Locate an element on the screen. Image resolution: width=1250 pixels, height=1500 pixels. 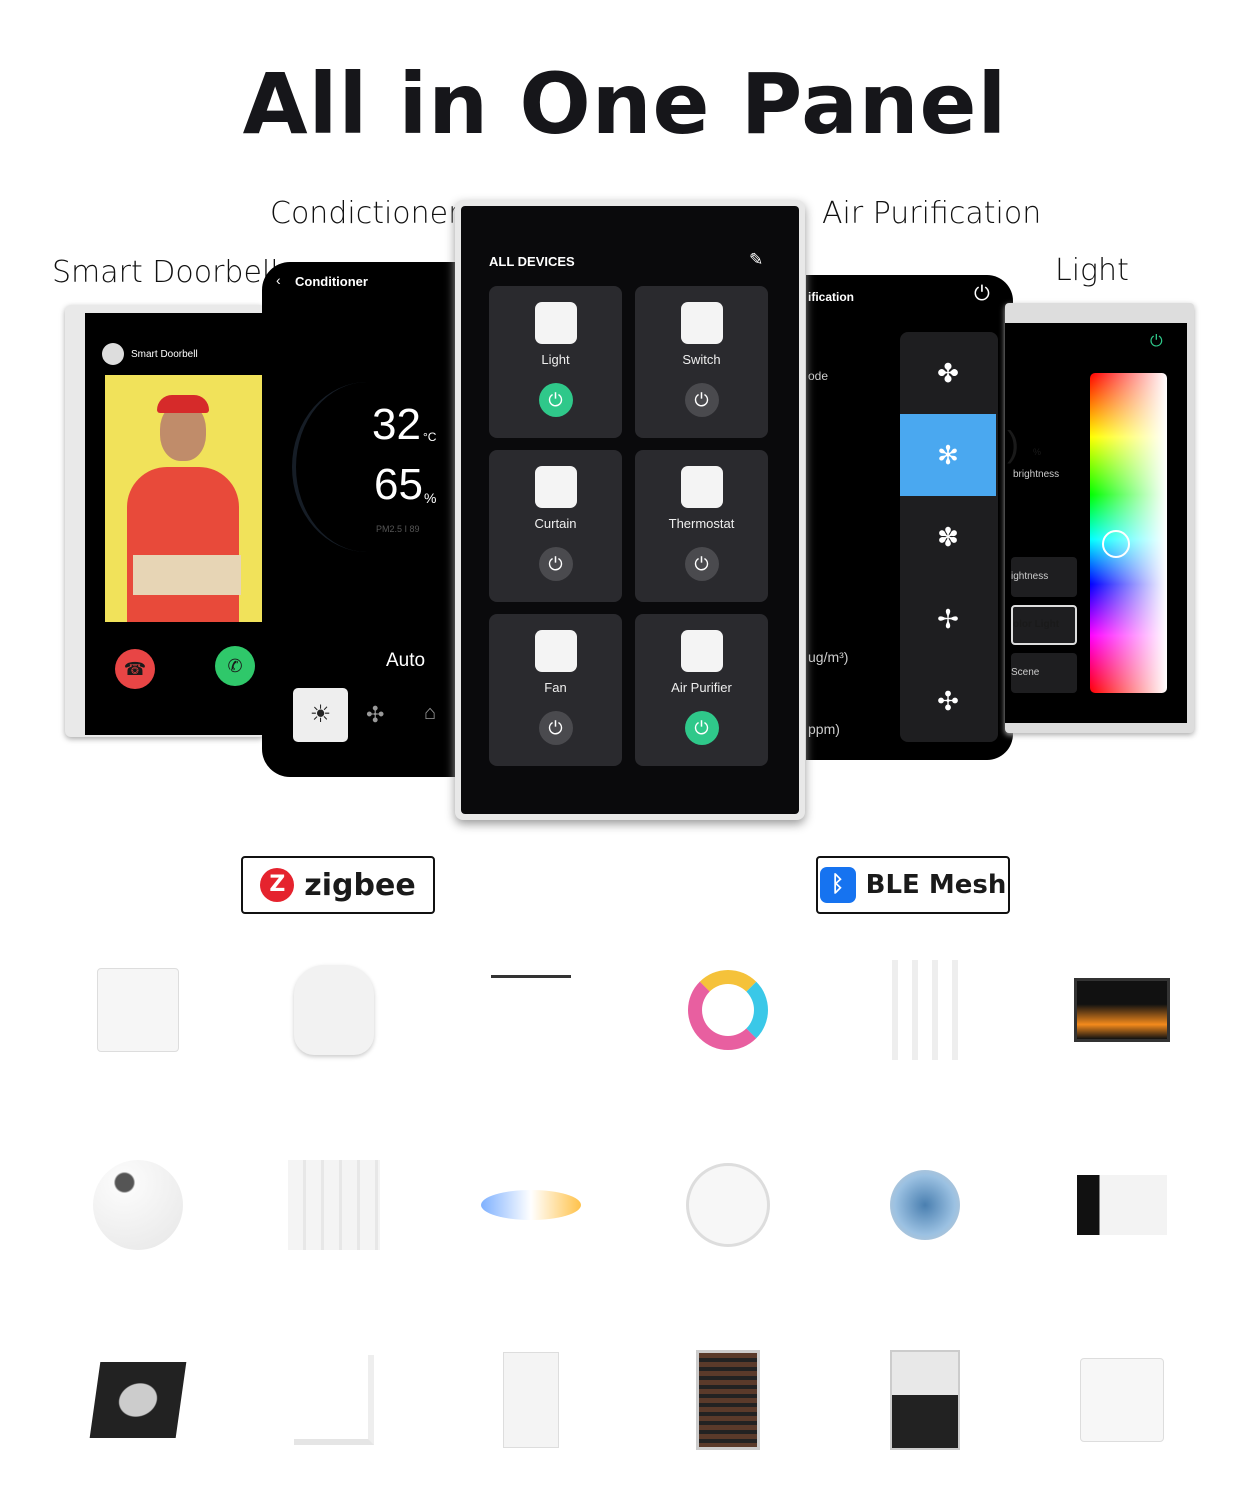
product-string-lights is located at coordinates (531, 1010).